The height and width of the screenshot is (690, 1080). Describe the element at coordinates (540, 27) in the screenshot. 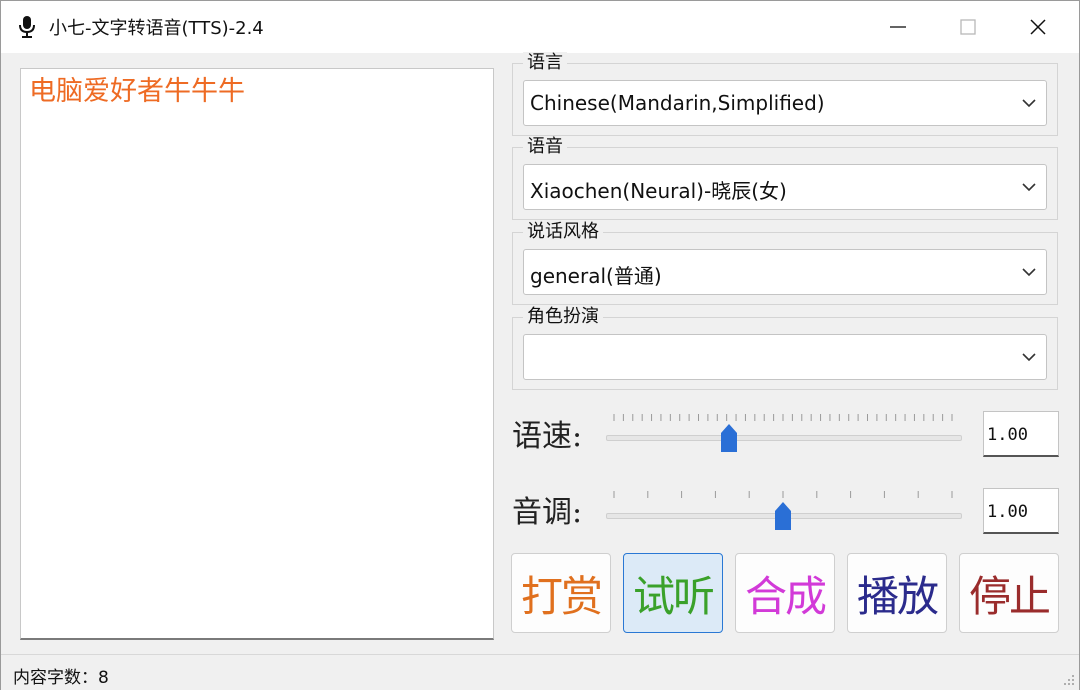

I see `title-bar: 小七-文字转语音(TTS)-2.4` at that location.